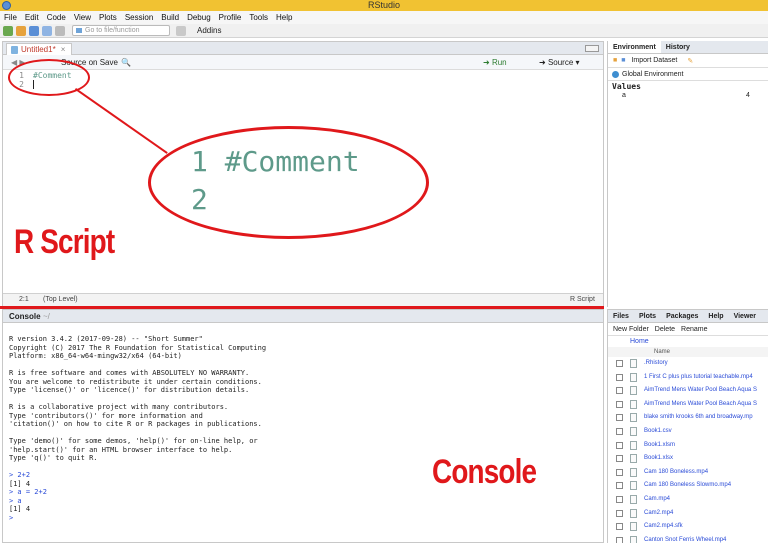 This screenshot has width=768, height=543. What do you see at coordinates (676, 472) in the screenshot?
I see `file-name: Cam 180 Boneless.mp4` at bounding box center [676, 472].